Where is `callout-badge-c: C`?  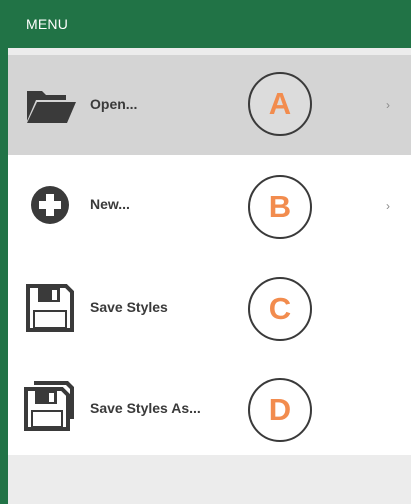
callout-badge-c: C is located at coordinates (280, 309).